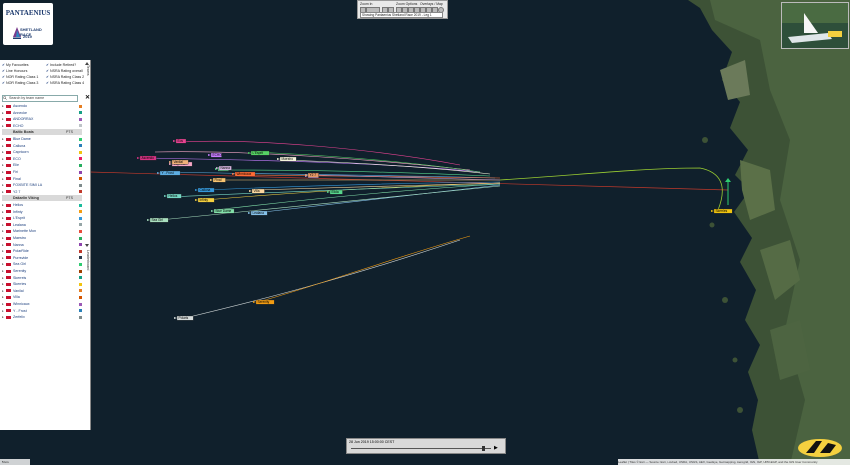  What do you see at coordinates (42, 264) in the screenshot?
I see `team-row: ▸ Sea Girl` at bounding box center [42, 264].